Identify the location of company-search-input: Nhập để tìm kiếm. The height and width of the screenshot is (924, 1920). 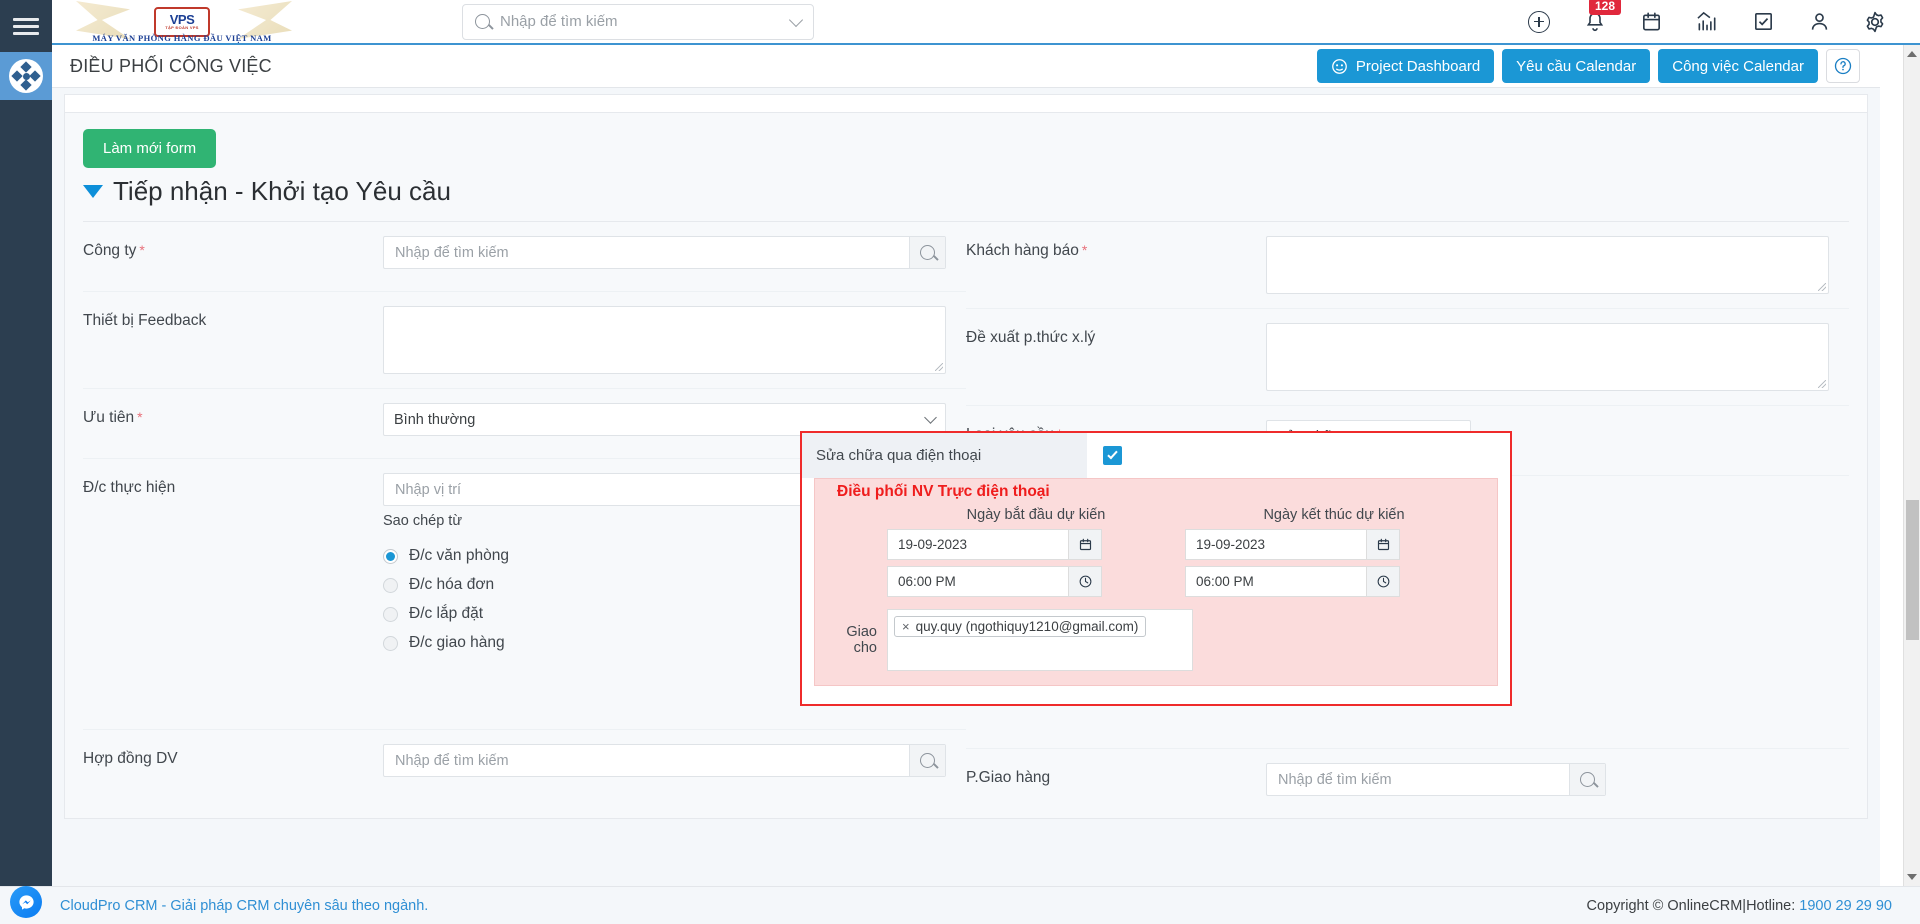
(664, 252).